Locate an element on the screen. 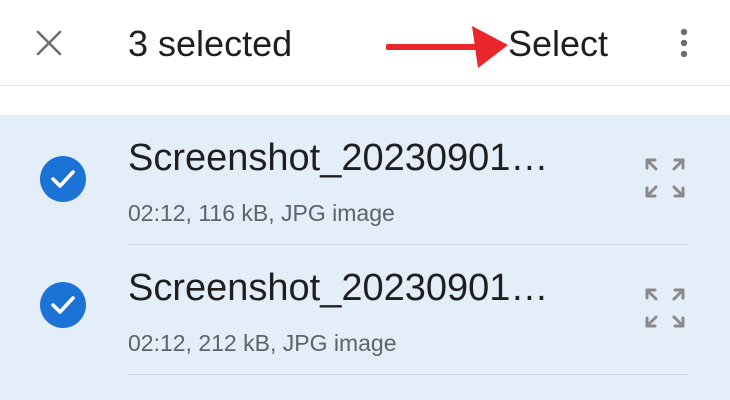 This screenshot has width=730, height=400. more-options-button is located at coordinates (684, 43).